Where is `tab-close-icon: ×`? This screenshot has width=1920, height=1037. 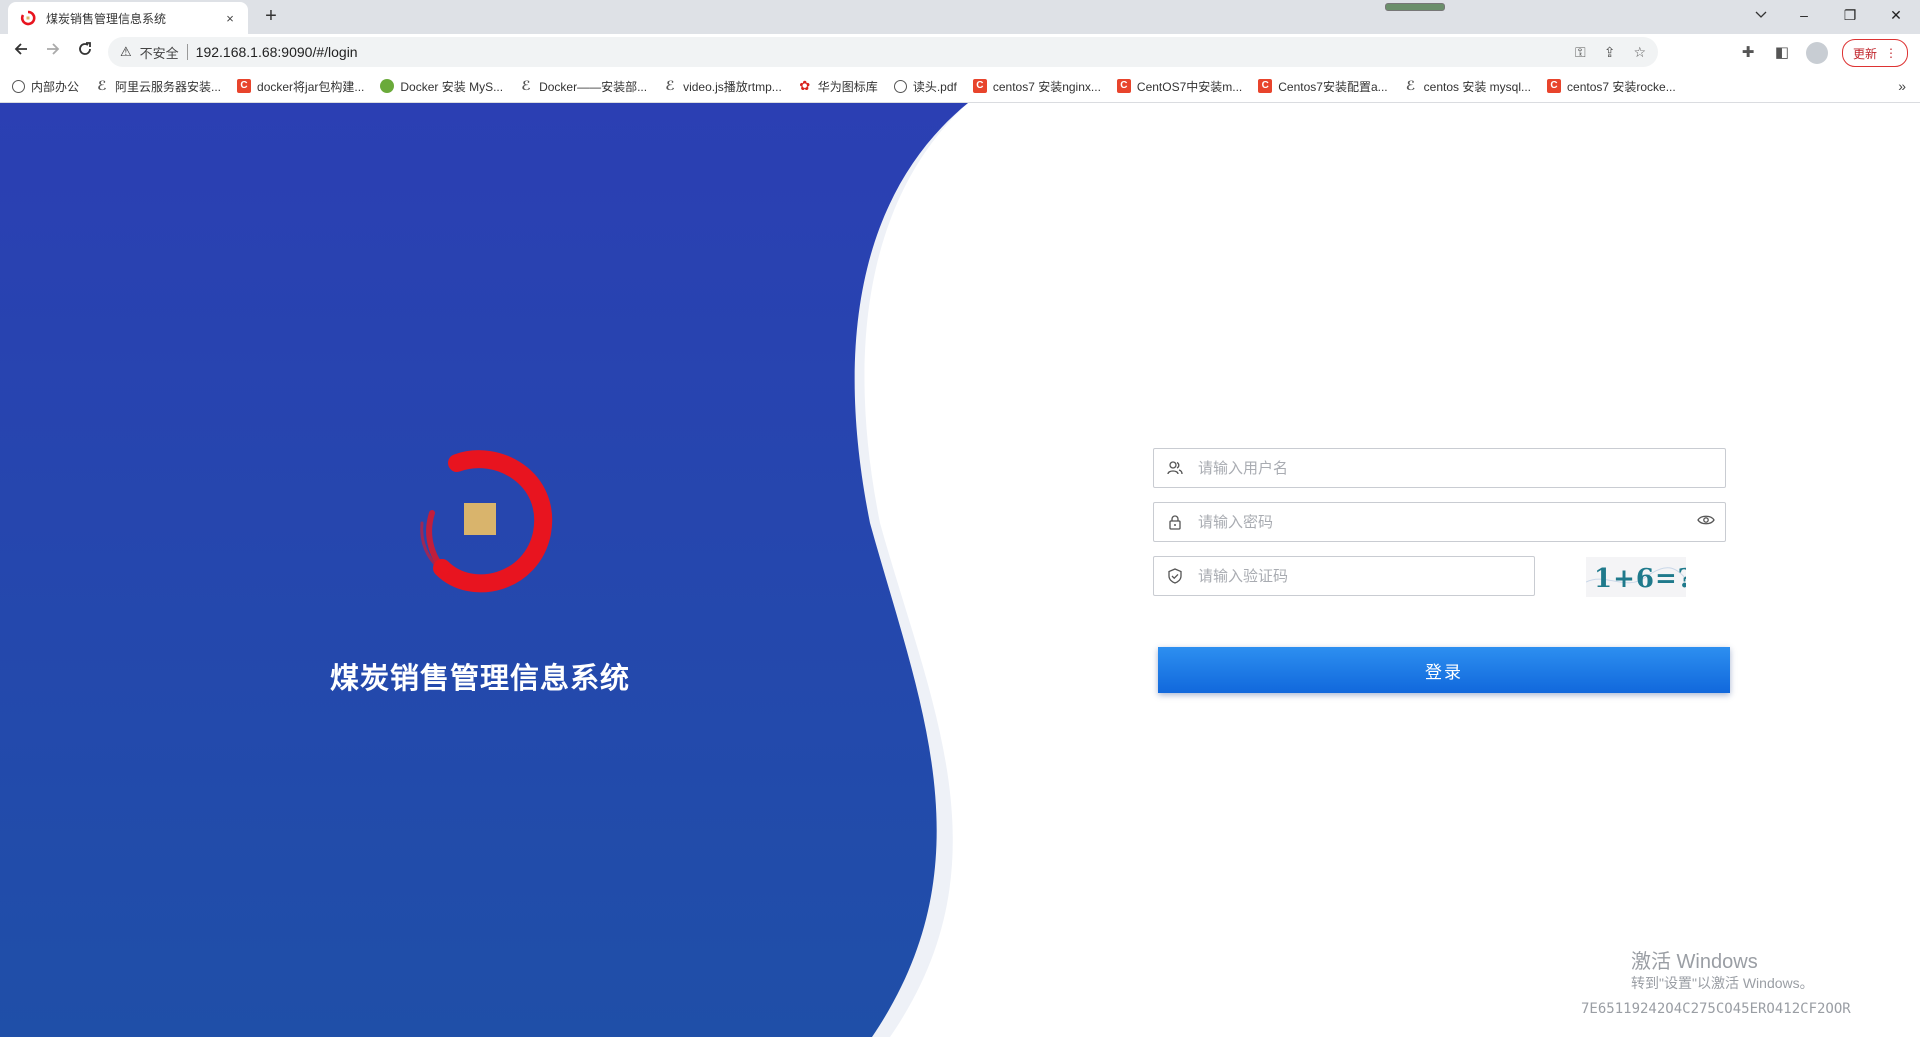
tab-close-icon: × is located at coordinates (230, 18).